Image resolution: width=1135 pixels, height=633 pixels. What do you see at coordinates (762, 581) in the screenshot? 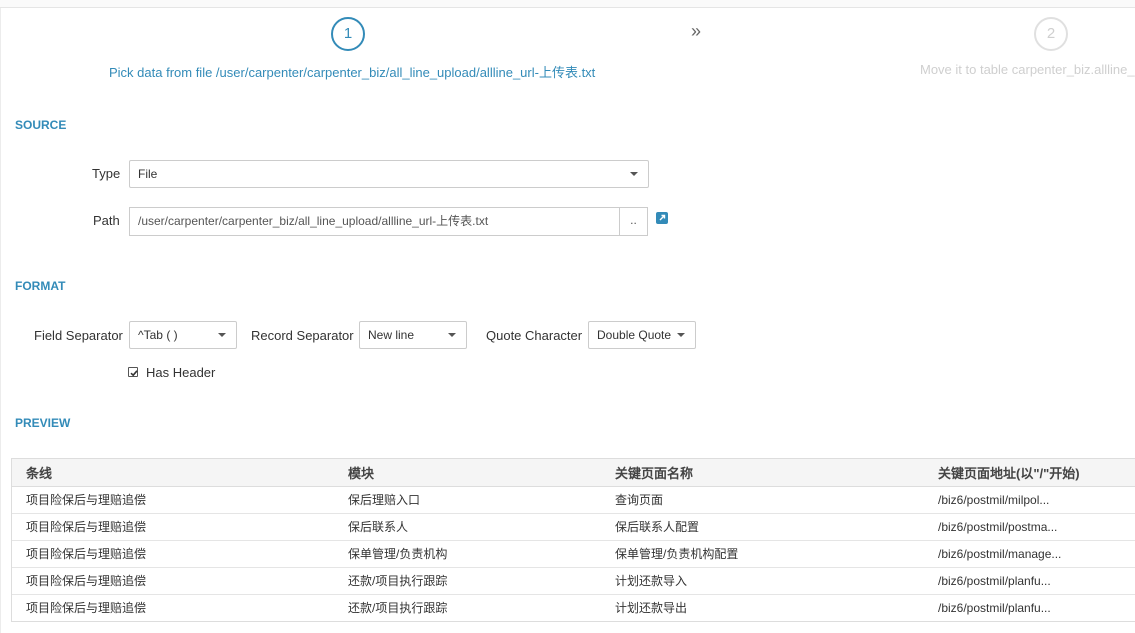
I see `table-cell: 计划还款导入` at bounding box center [762, 581].